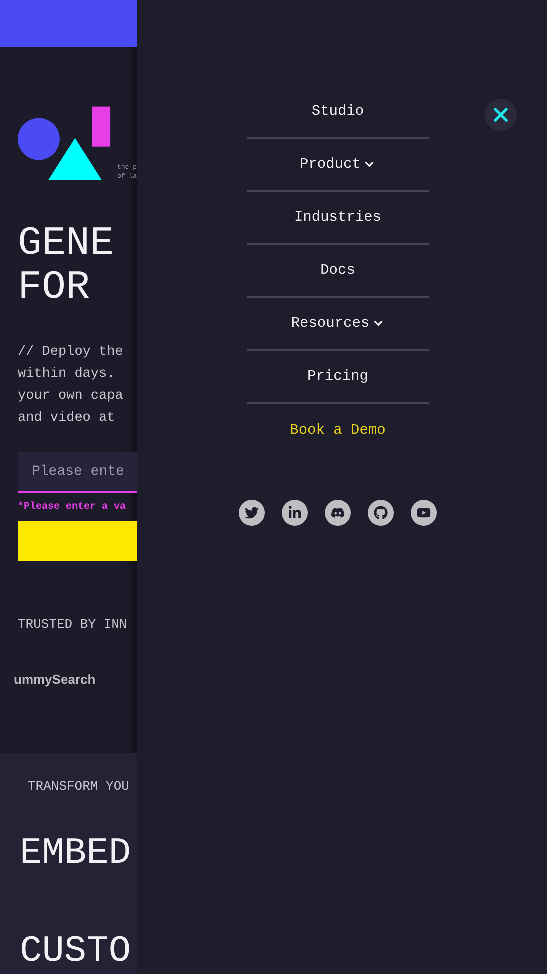  What do you see at coordinates (338, 271) in the screenshot?
I see `menu-item: Docs` at bounding box center [338, 271].